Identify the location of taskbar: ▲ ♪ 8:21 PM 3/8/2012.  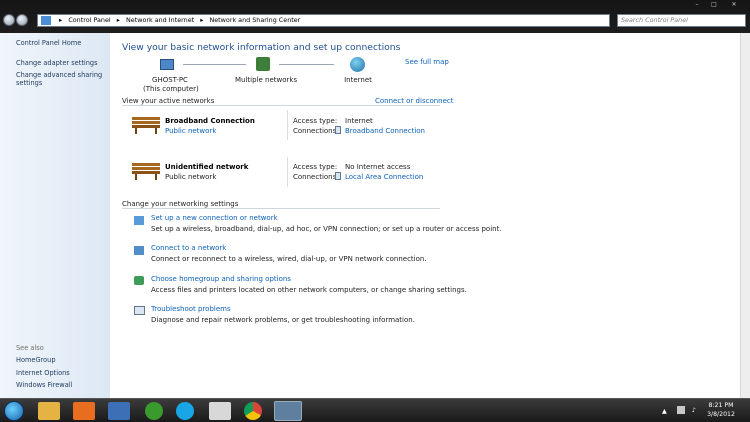
(375, 410).